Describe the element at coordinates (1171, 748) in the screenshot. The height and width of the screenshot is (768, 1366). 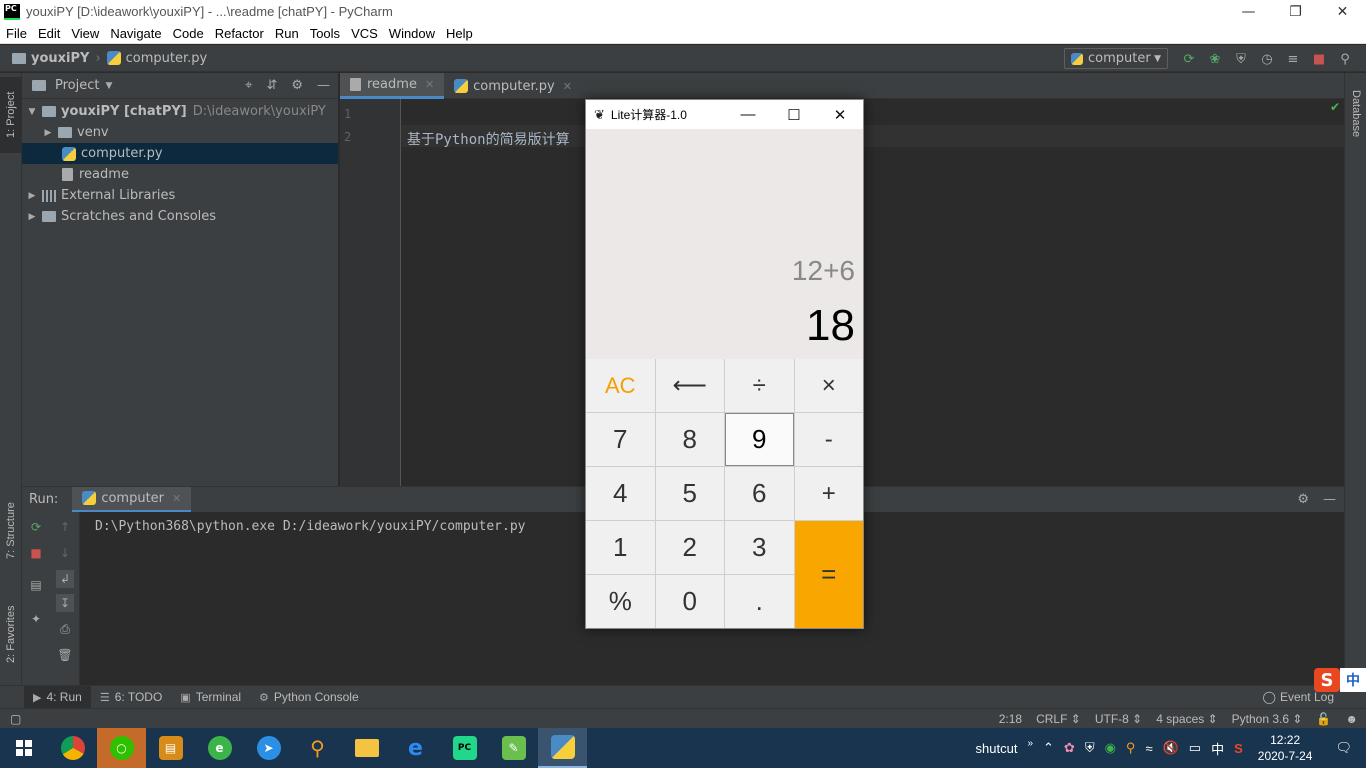
I see `volume-mute-icon: 🔇` at that location.